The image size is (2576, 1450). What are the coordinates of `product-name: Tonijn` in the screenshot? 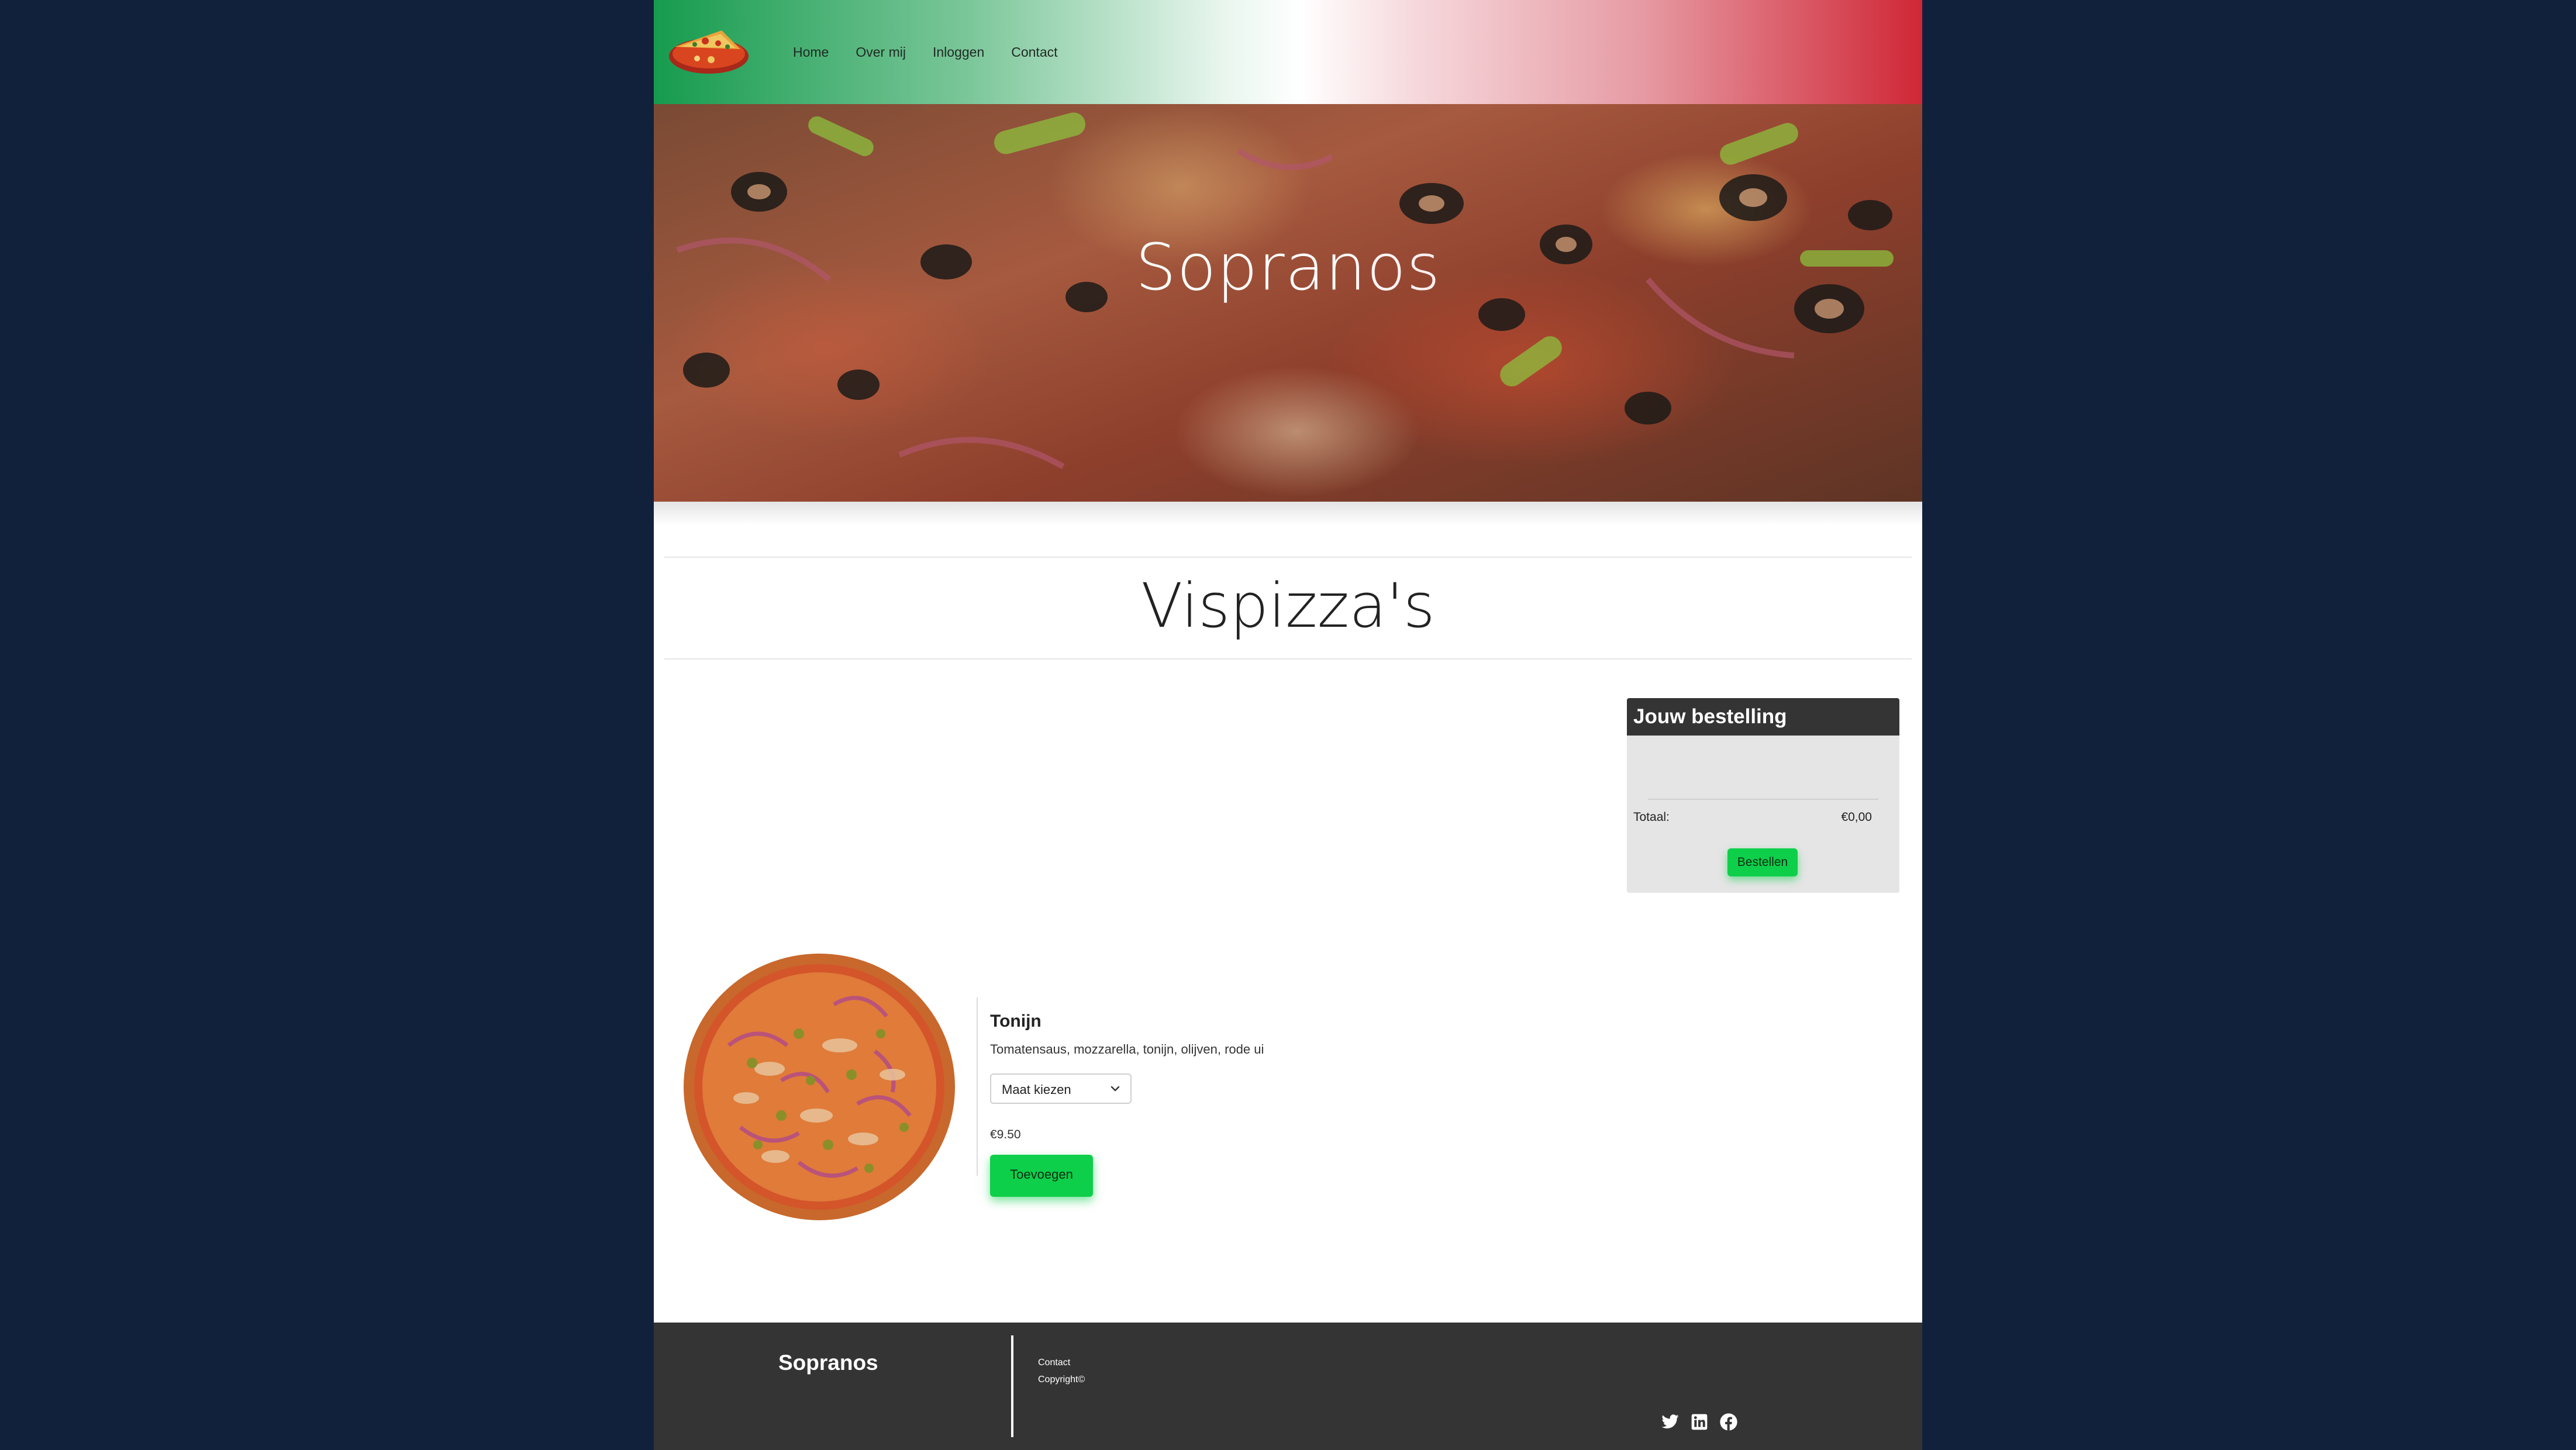 It's located at (1016, 1021).